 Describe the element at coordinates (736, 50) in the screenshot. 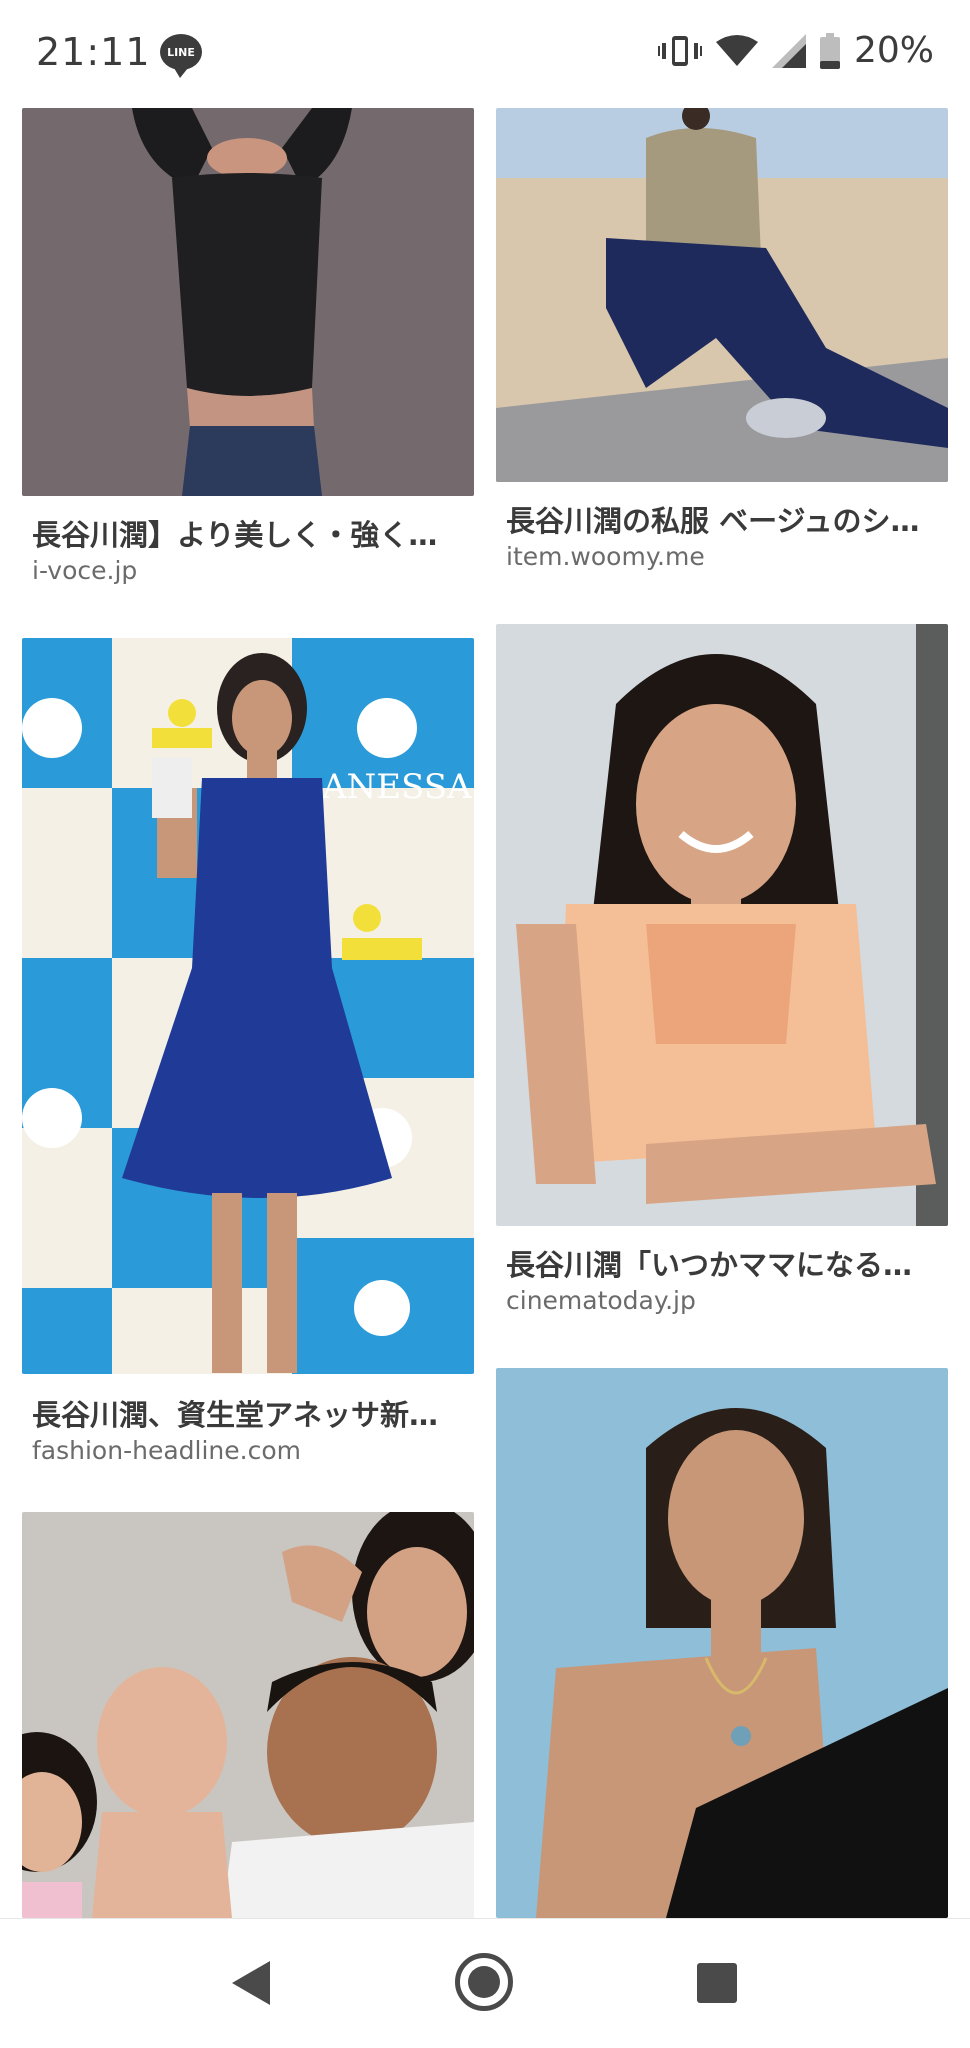

I see `wifi-icon` at that location.